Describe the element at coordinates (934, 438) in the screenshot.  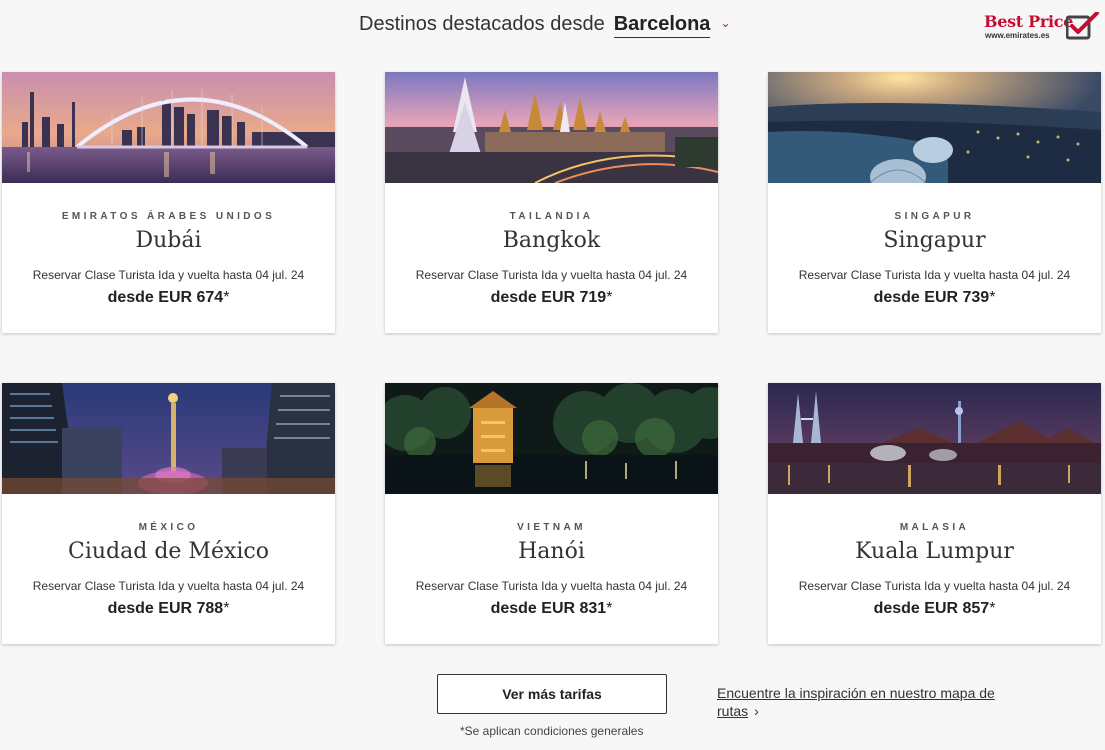
I see `destination-image-kuala-lumpur` at that location.